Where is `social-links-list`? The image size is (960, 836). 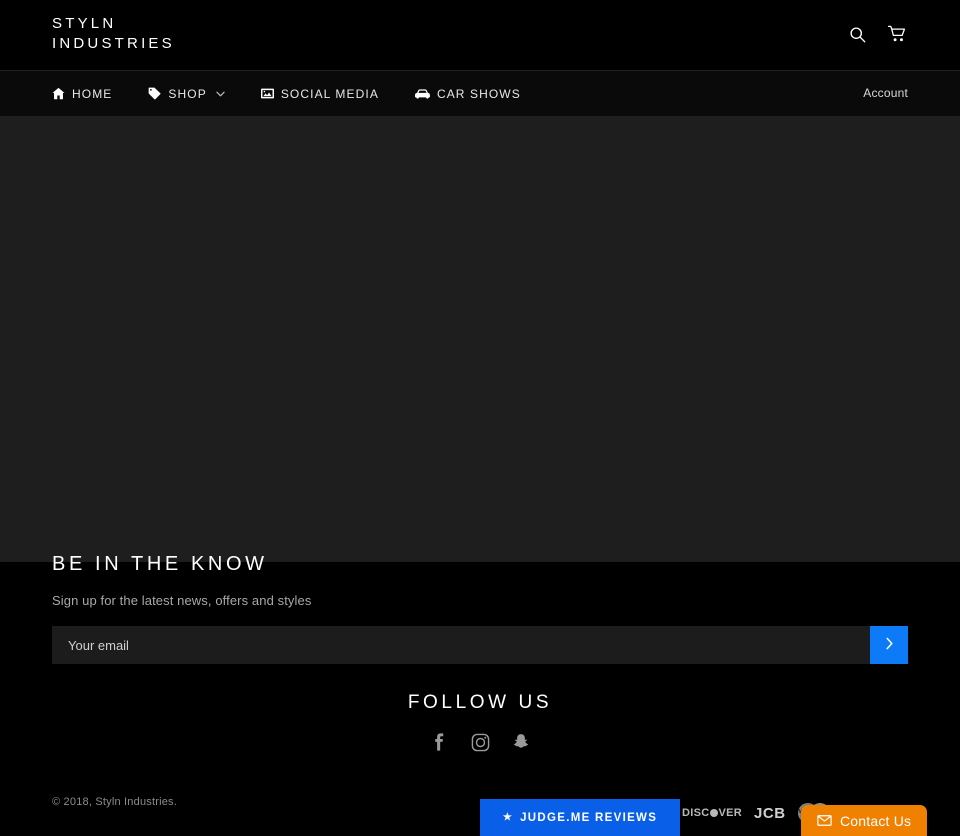
social-links-list is located at coordinates (480, 742).